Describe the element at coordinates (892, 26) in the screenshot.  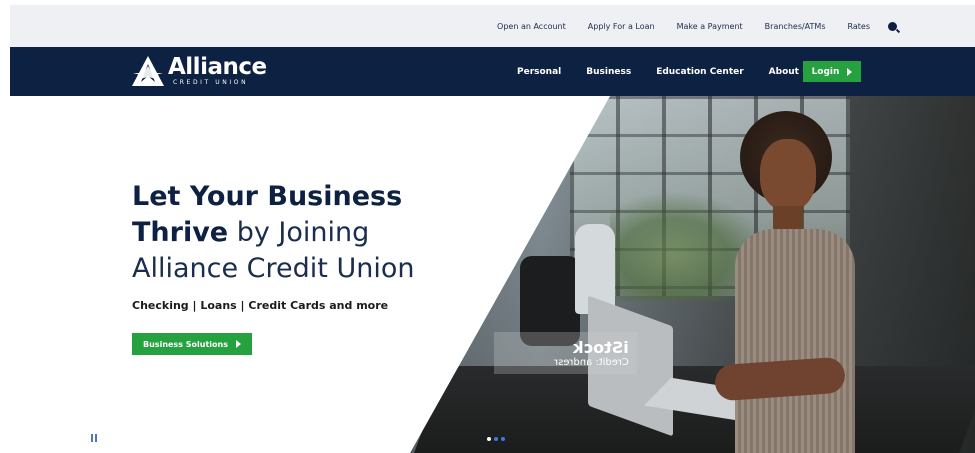
I see `search-icon` at that location.